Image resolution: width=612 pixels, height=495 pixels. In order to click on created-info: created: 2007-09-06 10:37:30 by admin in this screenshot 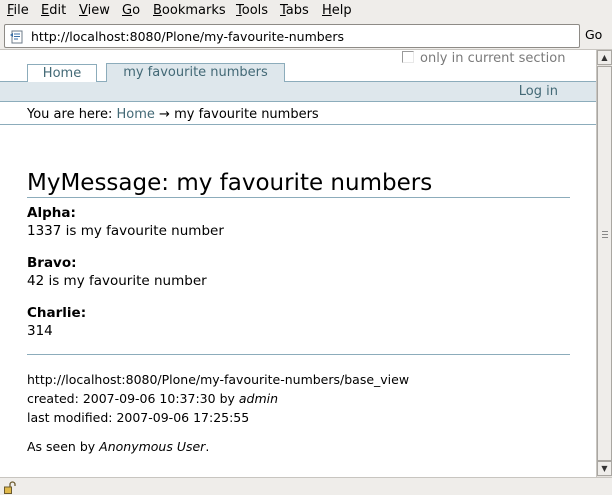, I will do `click(152, 398)`.